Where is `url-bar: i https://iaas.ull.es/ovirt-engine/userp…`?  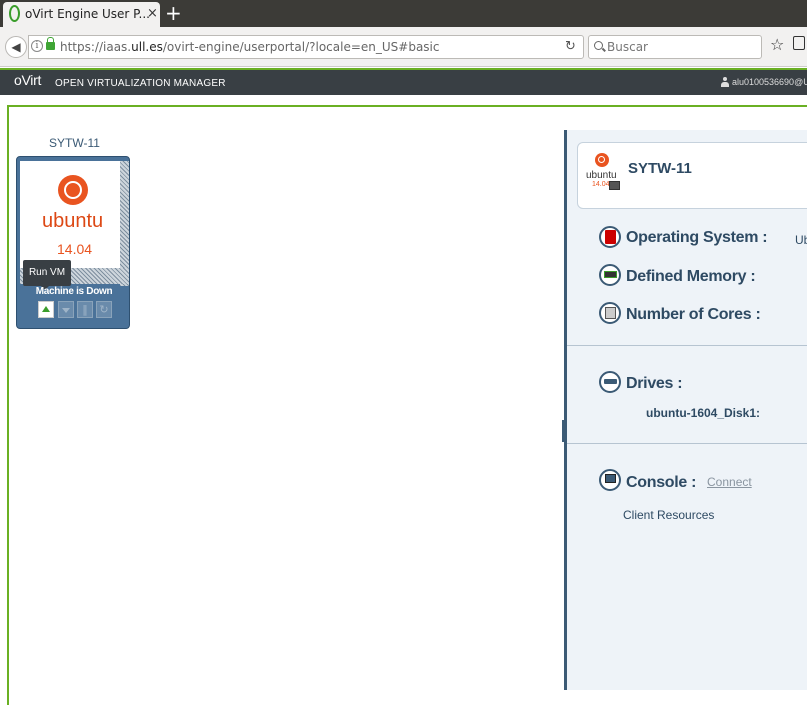 url-bar: i https://iaas.ull.es/ovirt-engine/userp… is located at coordinates (306, 47).